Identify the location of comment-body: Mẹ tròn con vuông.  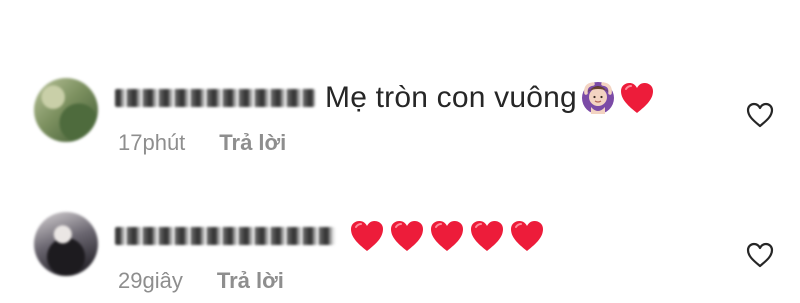
(385, 98).